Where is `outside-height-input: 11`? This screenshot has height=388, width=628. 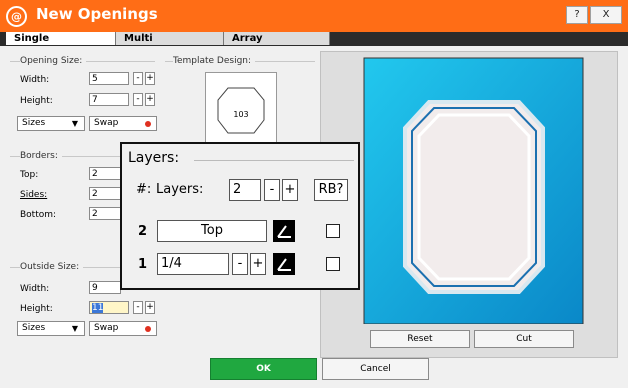
outside-height-input: 11 is located at coordinates (109, 307).